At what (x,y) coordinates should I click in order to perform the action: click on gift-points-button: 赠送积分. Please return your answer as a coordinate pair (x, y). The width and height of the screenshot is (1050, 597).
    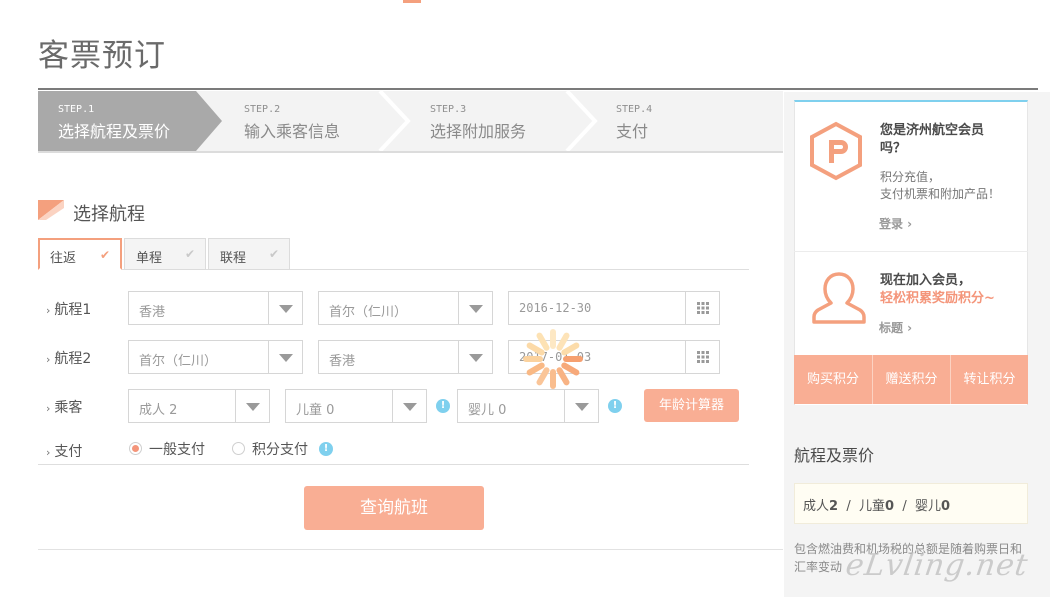
    Looking at the image, I should click on (911, 379).